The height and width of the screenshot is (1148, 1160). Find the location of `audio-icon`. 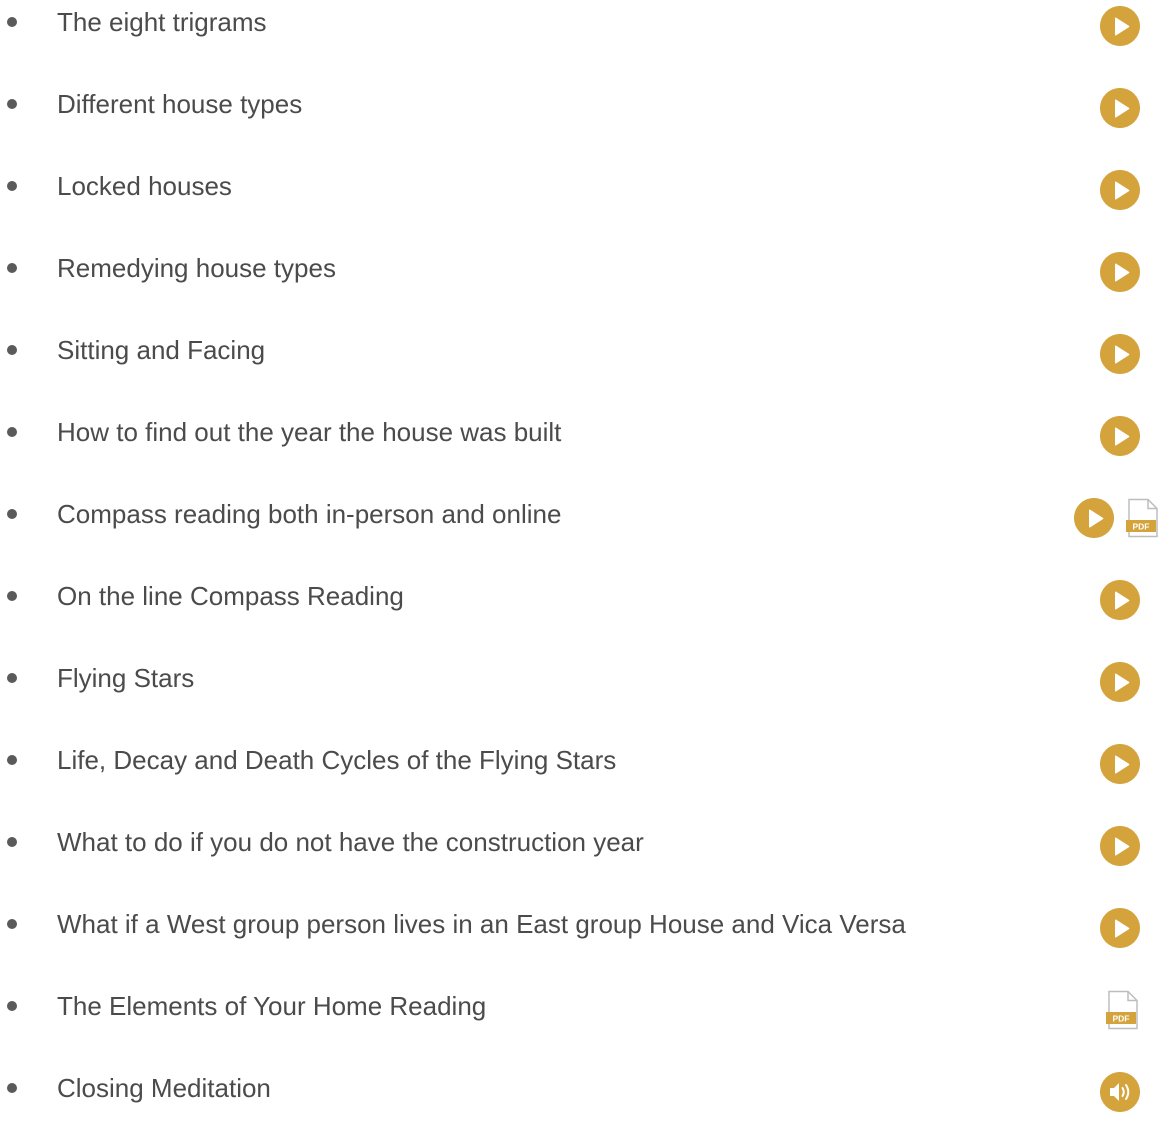

audio-icon is located at coordinates (1120, 1092).